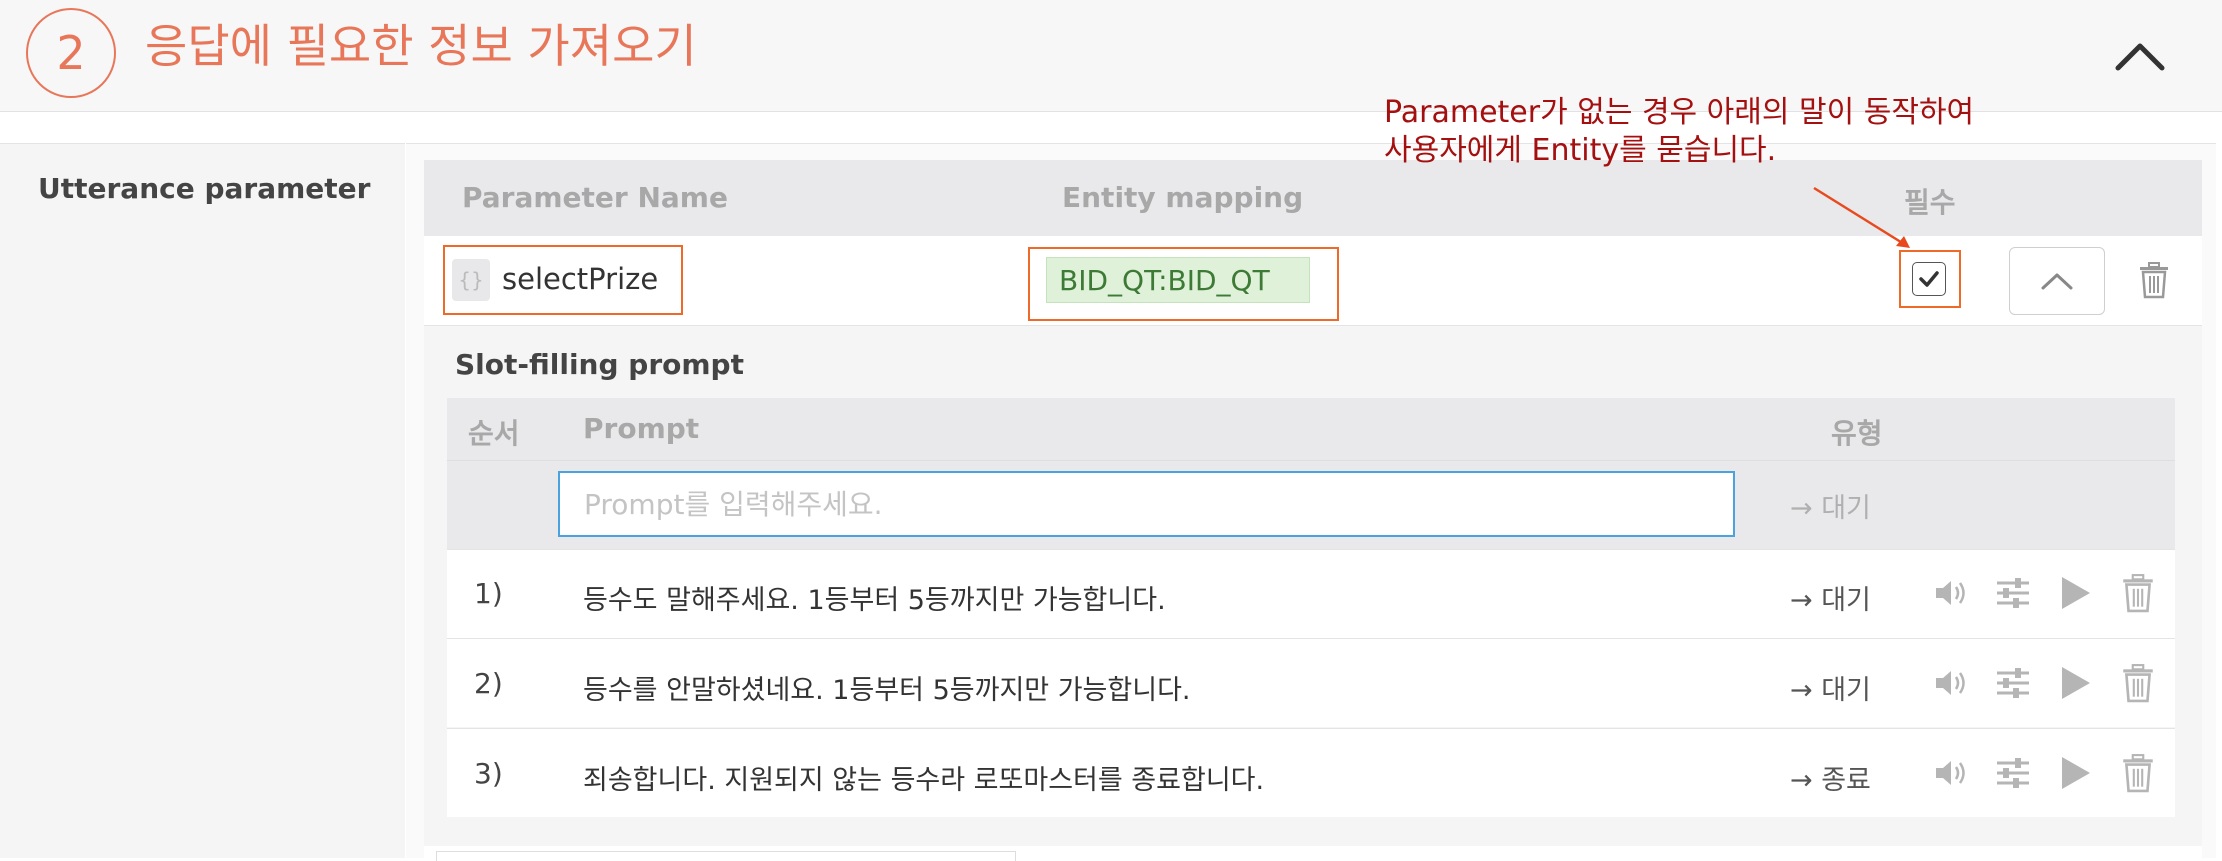 The height and width of the screenshot is (861, 2222). I want to click on annotation-line-2: 사용자에게 Entity를 묻습니다., so click(1580, 150).